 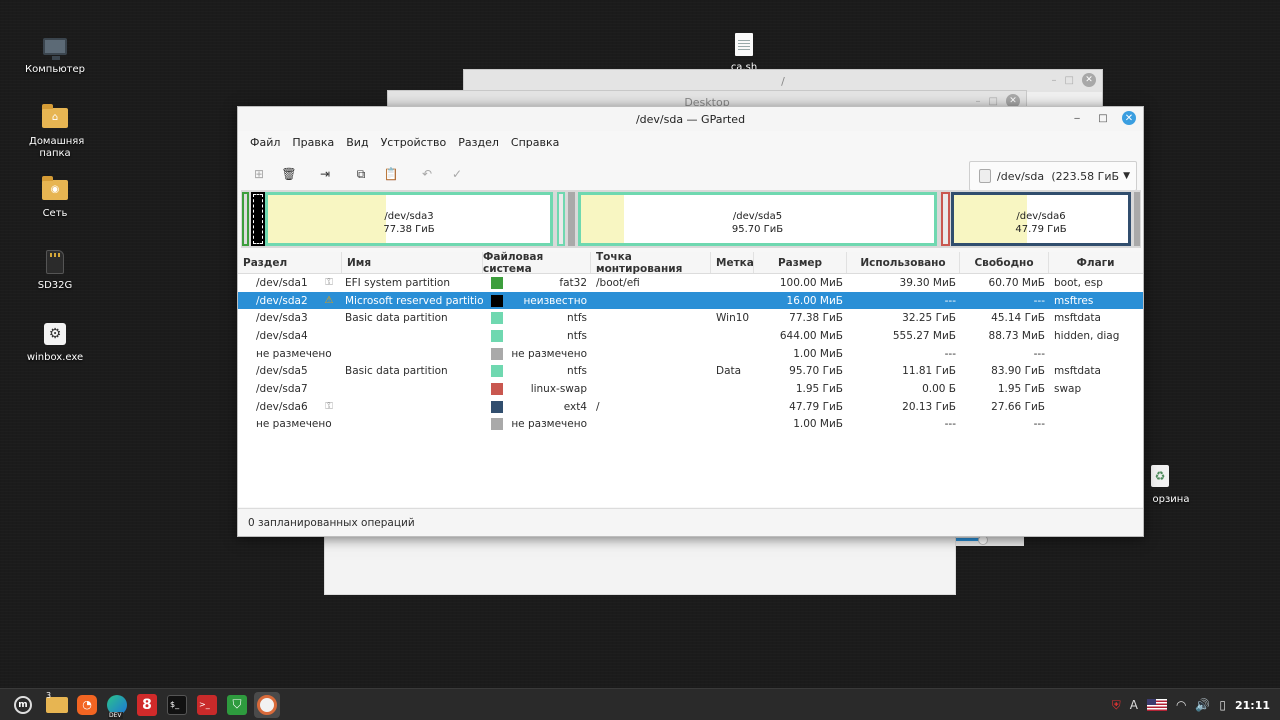 What do you see at coordinates (57, 704) in the screenshot?
I see `files-icon: 3` at bounding box center [57, 704].